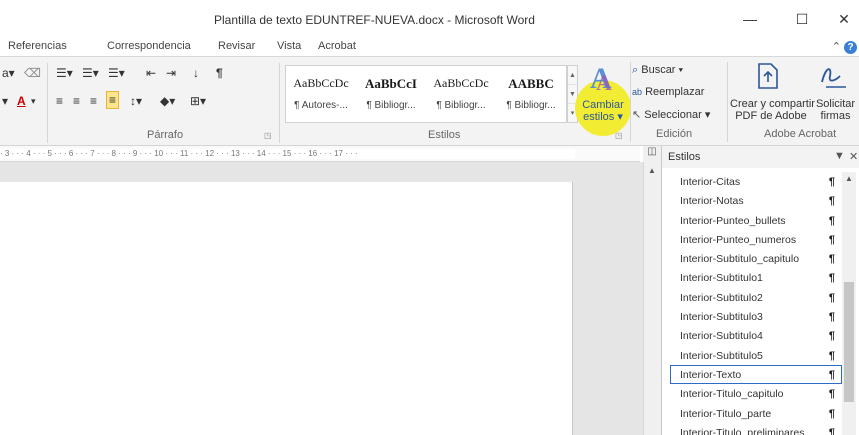  Describe the element at coordinates (652, 154) in the screenshot. I see `ruler-toggle-icon: ◫` at that location.